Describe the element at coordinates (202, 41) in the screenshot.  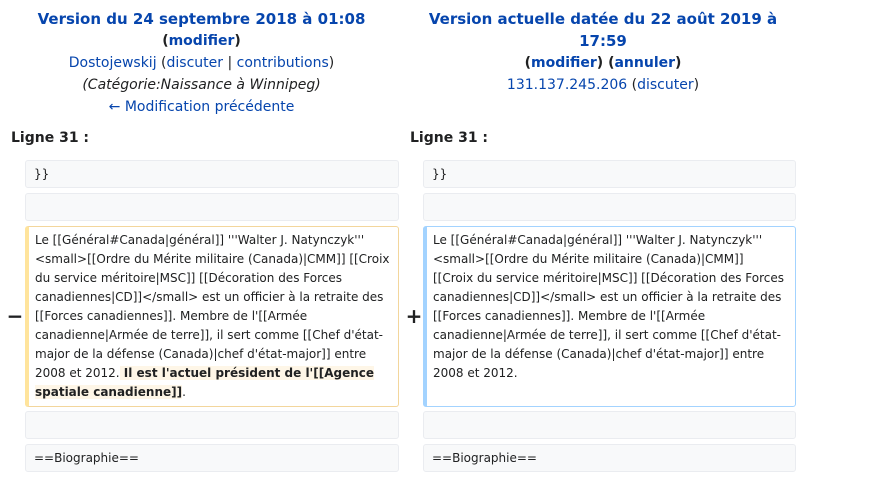
I see `old-edit-link: modifier` at that location.